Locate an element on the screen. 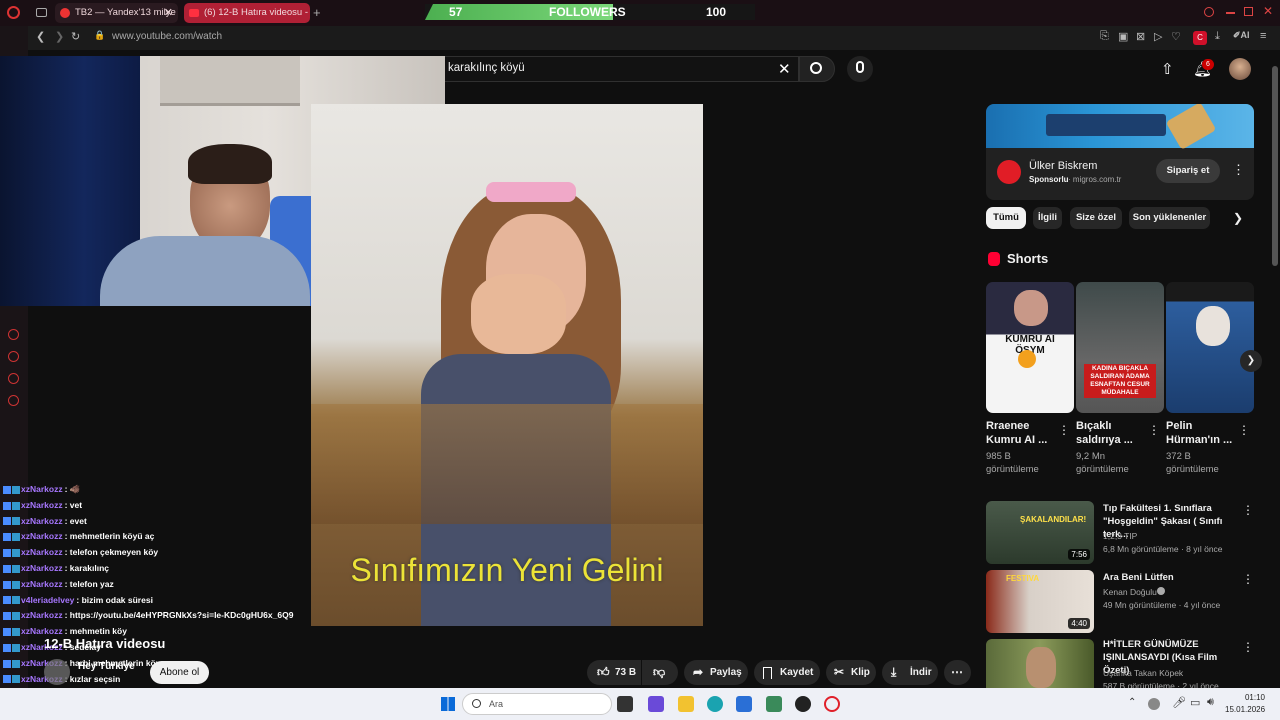 Image resolution: width=1280 pixels, height=720 pixels. rec-channel-2: Kenan Doğulu is located at coordinates (1178, 592).